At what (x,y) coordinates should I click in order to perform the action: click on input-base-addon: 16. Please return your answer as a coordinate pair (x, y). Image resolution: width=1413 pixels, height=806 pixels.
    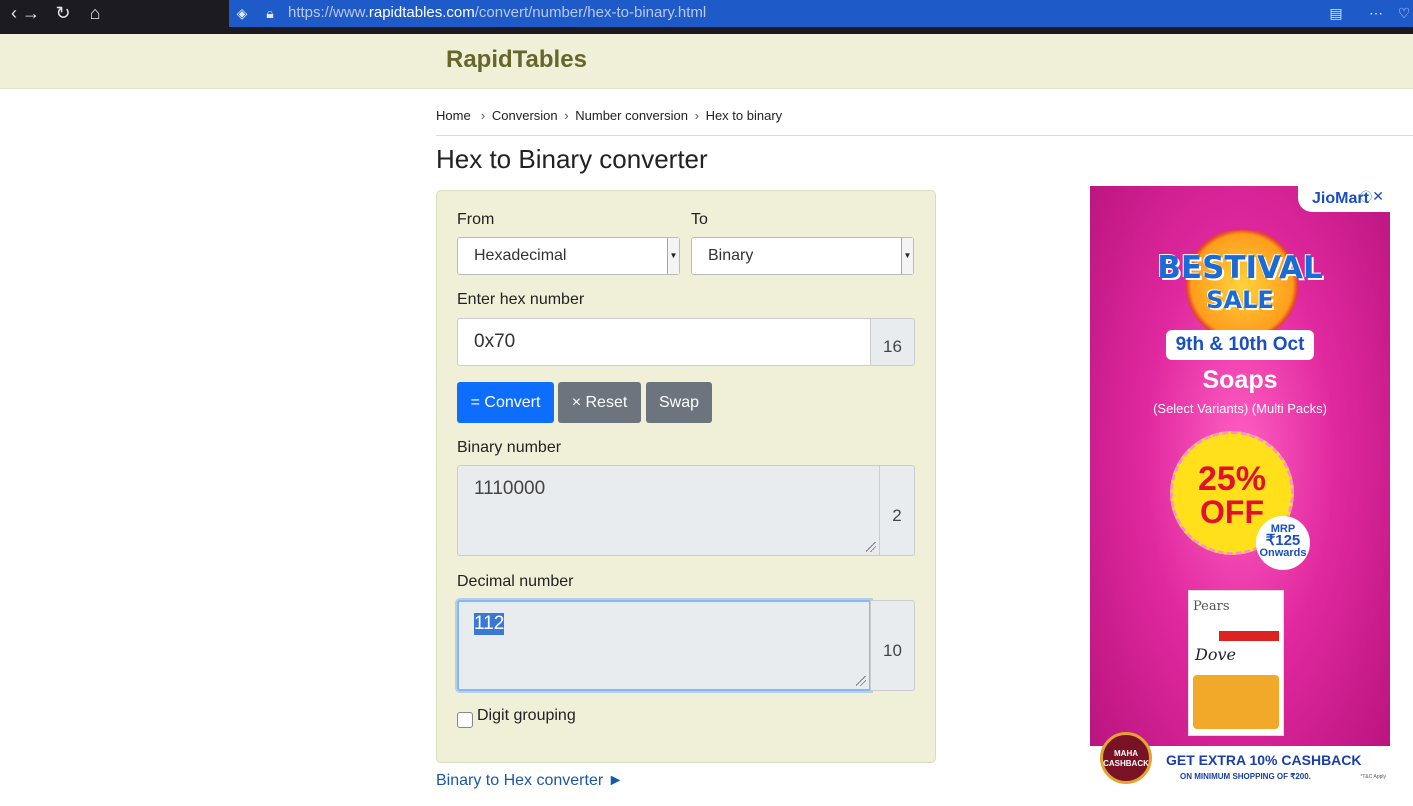
    Looking at the image, I should click on (892, 342).